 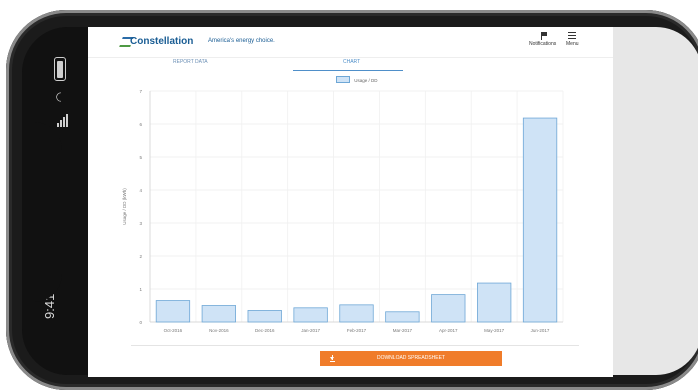 What do you see at coordinates (348, 70) in the screenshot?
I see `active-tab-indicator` at bounding box center [348, 70].